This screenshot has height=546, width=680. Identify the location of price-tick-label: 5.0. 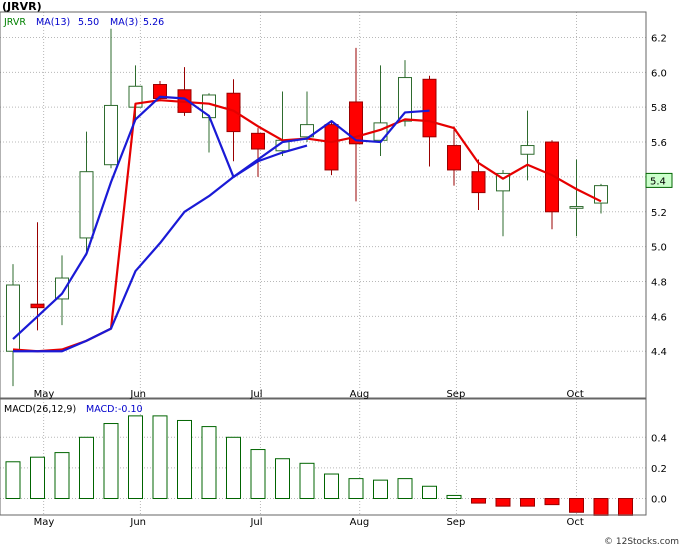
(659, 248).